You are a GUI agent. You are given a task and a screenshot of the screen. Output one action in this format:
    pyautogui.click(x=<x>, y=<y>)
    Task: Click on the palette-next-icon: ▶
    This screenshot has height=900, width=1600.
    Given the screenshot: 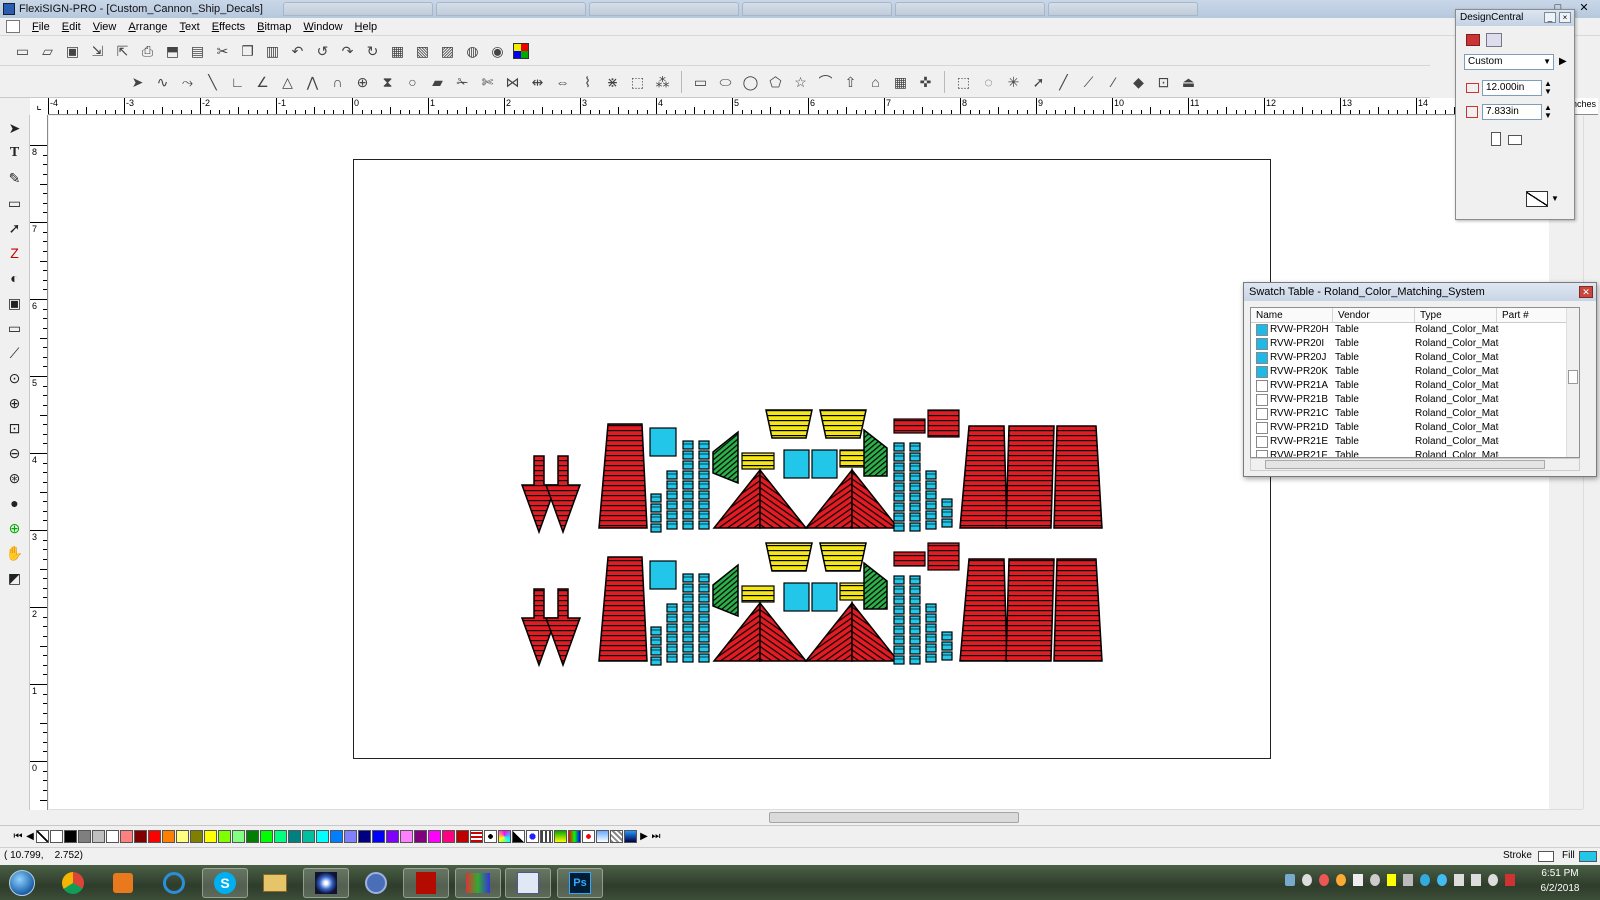 What is the action you would take?
    pyautogui.click(x=644, y=836)
    